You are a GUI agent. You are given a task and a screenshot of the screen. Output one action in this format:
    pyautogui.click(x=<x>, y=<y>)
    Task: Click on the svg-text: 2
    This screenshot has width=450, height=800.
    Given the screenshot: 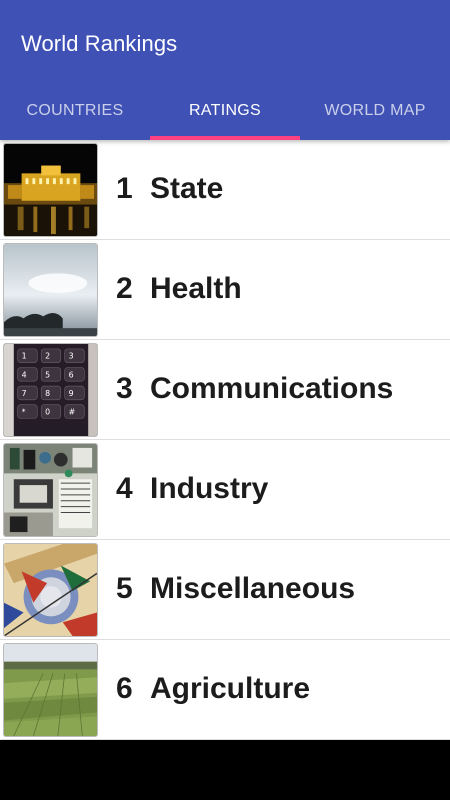 What is the action you would take?
    pyautogui.click(x=47, y=356)
    